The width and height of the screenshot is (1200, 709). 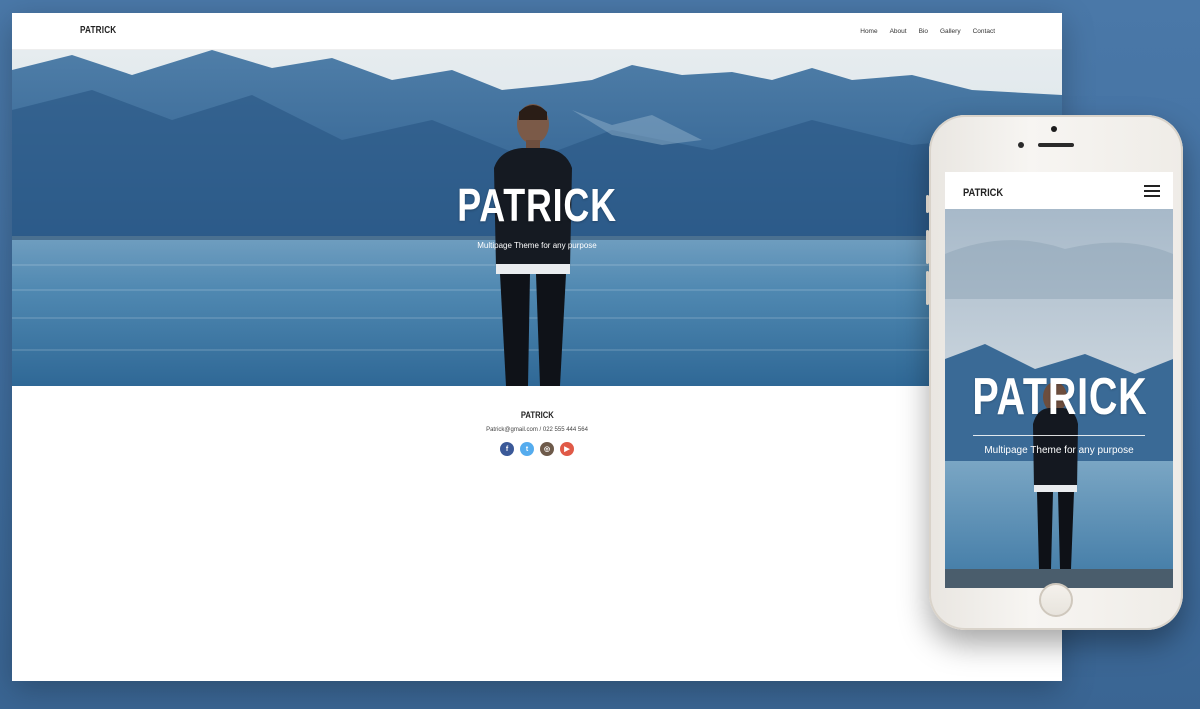 What do you see at coordinates (950, 31) in the screenshot?
I see `nav-item-gallery: Gallery` at bounding box center [950, 31].